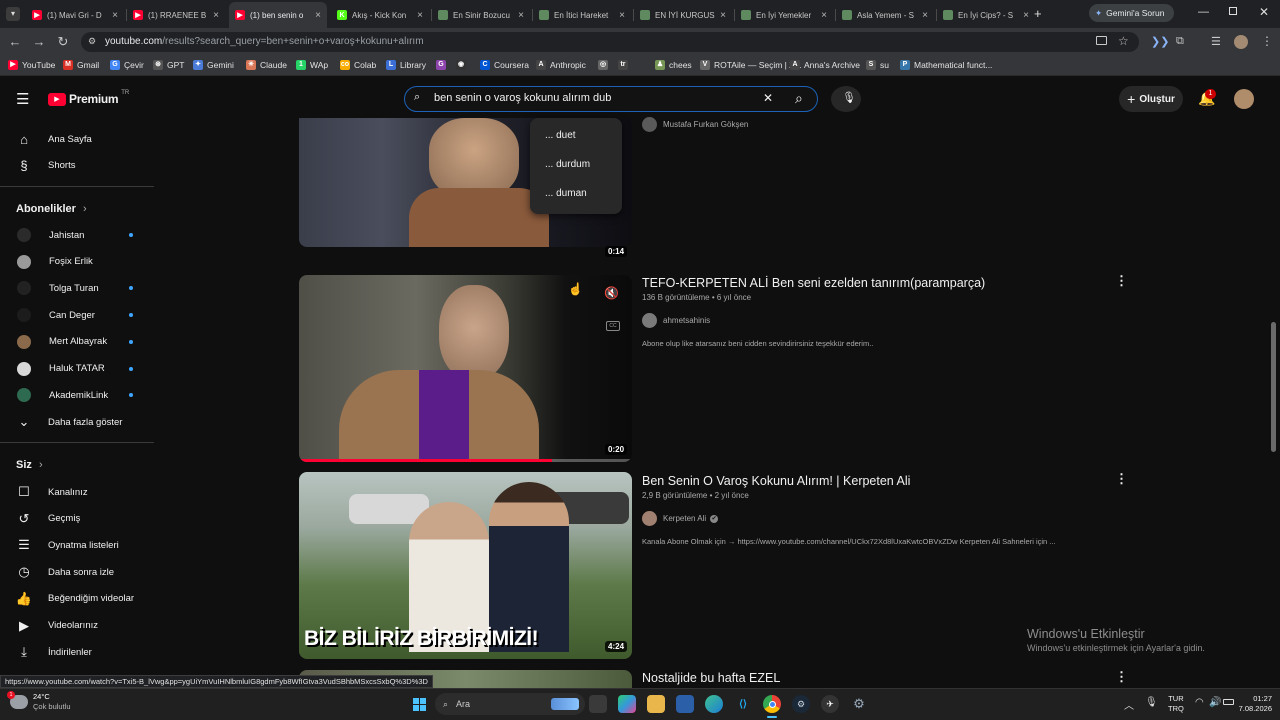  Describe the element at coordinates (54, 652) in the screenshot. I see `sidebar-item-you-6: ⤓ İndirilenler` at that location.